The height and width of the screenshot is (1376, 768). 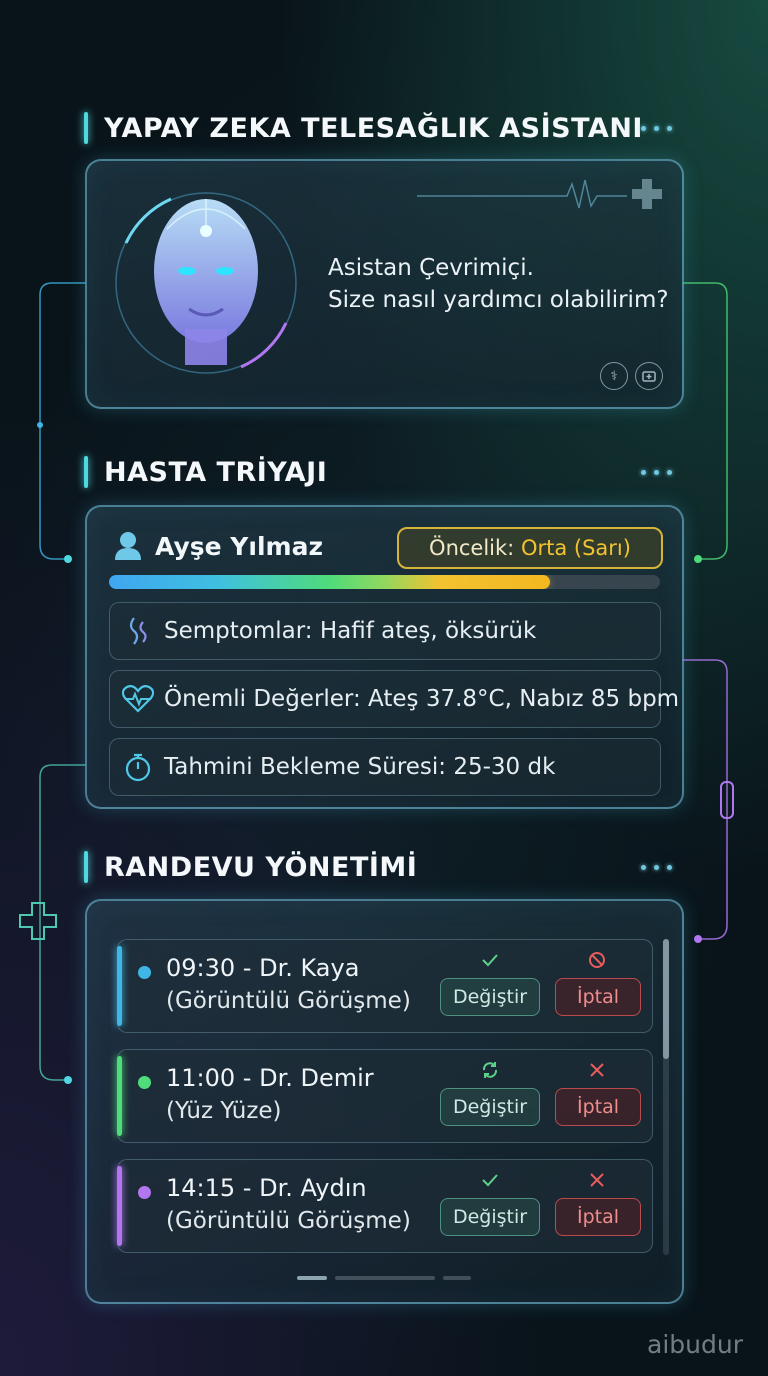 What do you see at coordinates (649, 376) in the screenshot?
I see `medical-kit-icon` at bounding box center [649, 376].